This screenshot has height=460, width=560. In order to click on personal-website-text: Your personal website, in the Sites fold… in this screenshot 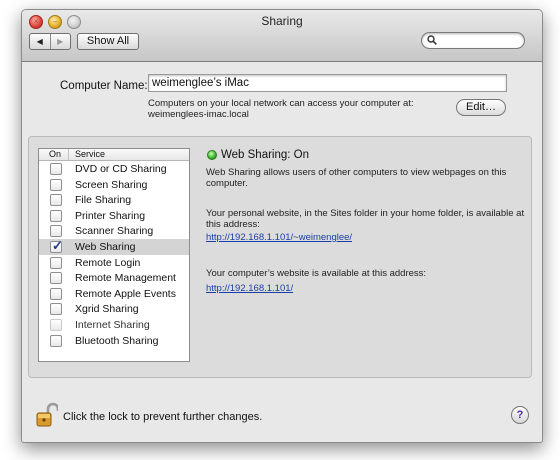, I will do `click(365, 219)`.